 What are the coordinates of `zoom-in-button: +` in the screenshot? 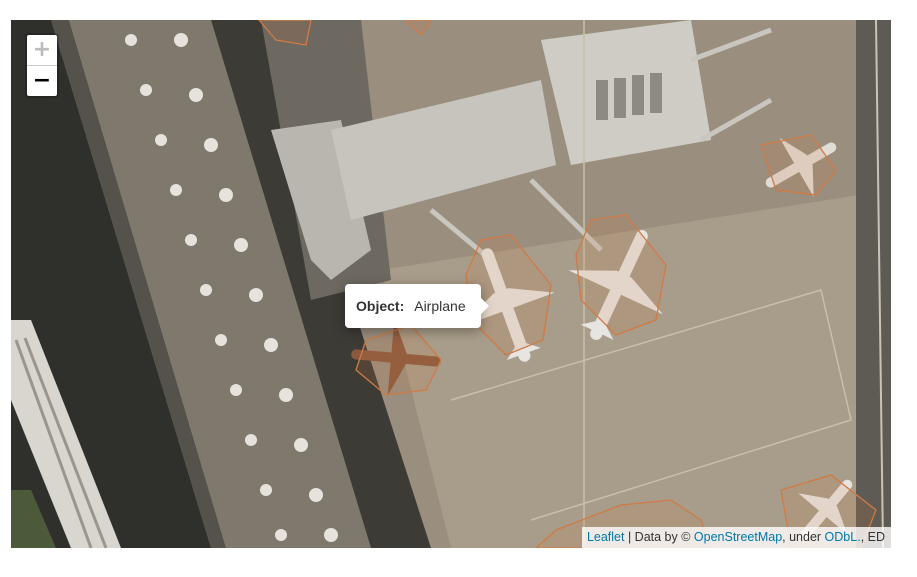 It's located at (42, 50).